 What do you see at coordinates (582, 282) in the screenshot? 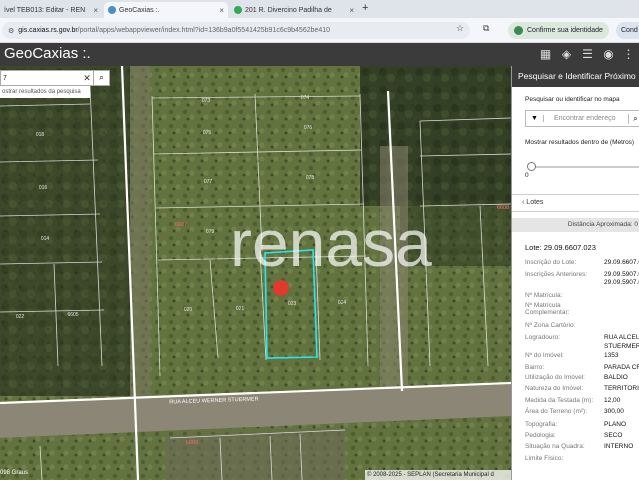
I see `attribute-row: 29.09.5907.0` at bounding box center [582, 282].